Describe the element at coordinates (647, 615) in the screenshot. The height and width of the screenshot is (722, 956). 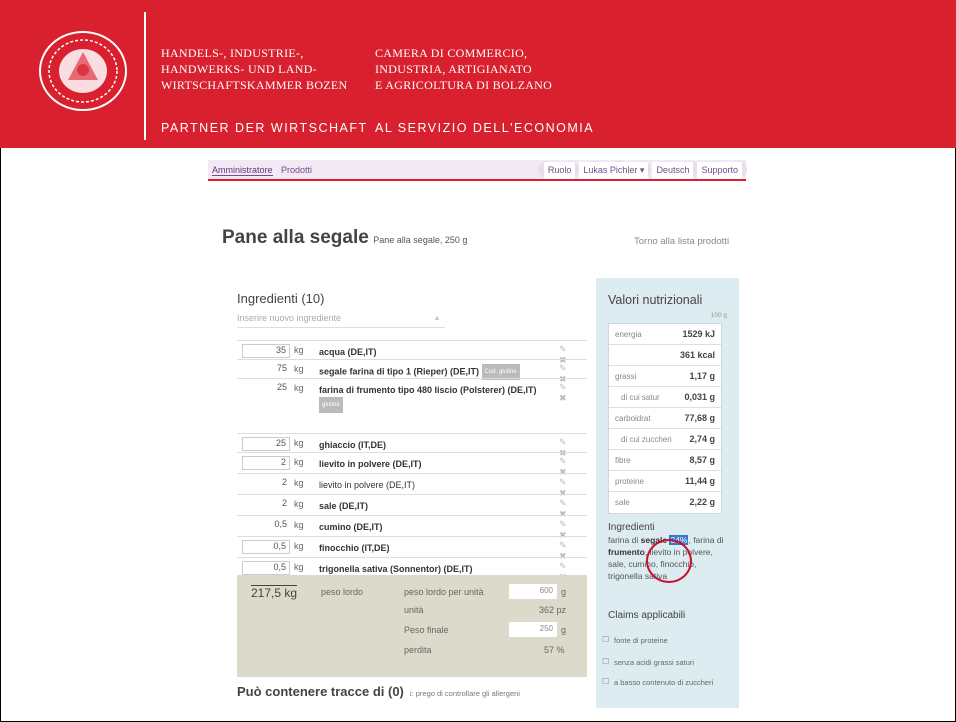
I see `claims-heading: Claims applicabili` at that location.